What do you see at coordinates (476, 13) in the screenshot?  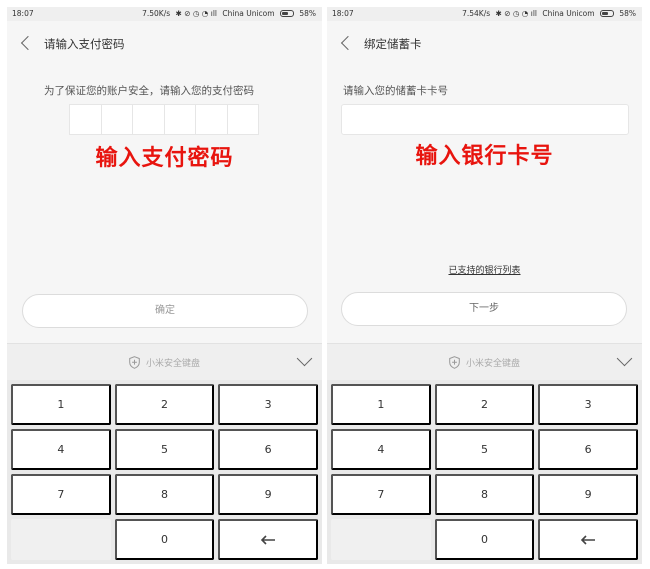 I see `network-speed: 7.54K/s` at bounding box center [476, 13].